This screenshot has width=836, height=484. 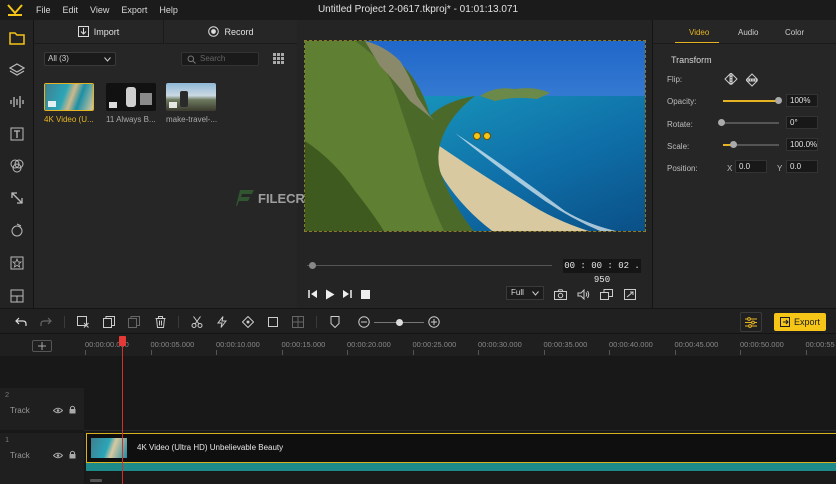 What do you see at coordinates (99, 10) in the screenshot?
I see `menu-view: View` at bounding box center [99, 10].